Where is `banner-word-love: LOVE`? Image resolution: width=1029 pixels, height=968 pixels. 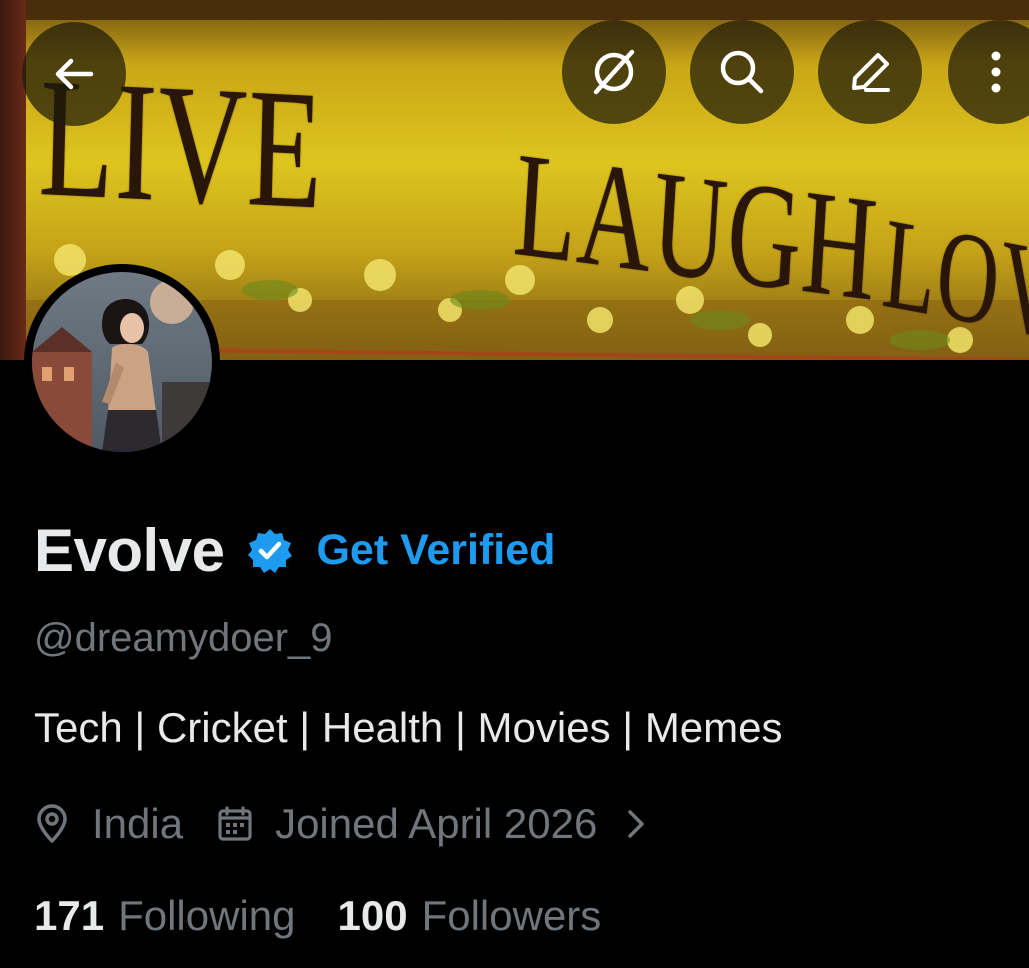
banner-word-love: LOVE is located at coordinates (953, 275).